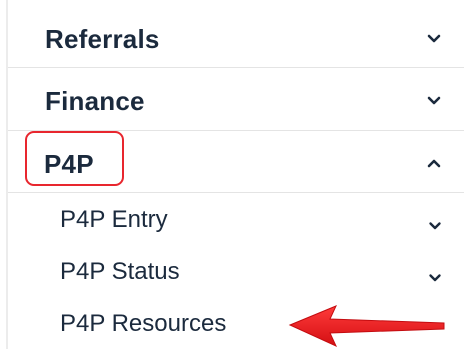  What do you see at coordinates (434, 163) in the screenshot?
I see `chevron-up-icon` at bounding box center [434, 163].